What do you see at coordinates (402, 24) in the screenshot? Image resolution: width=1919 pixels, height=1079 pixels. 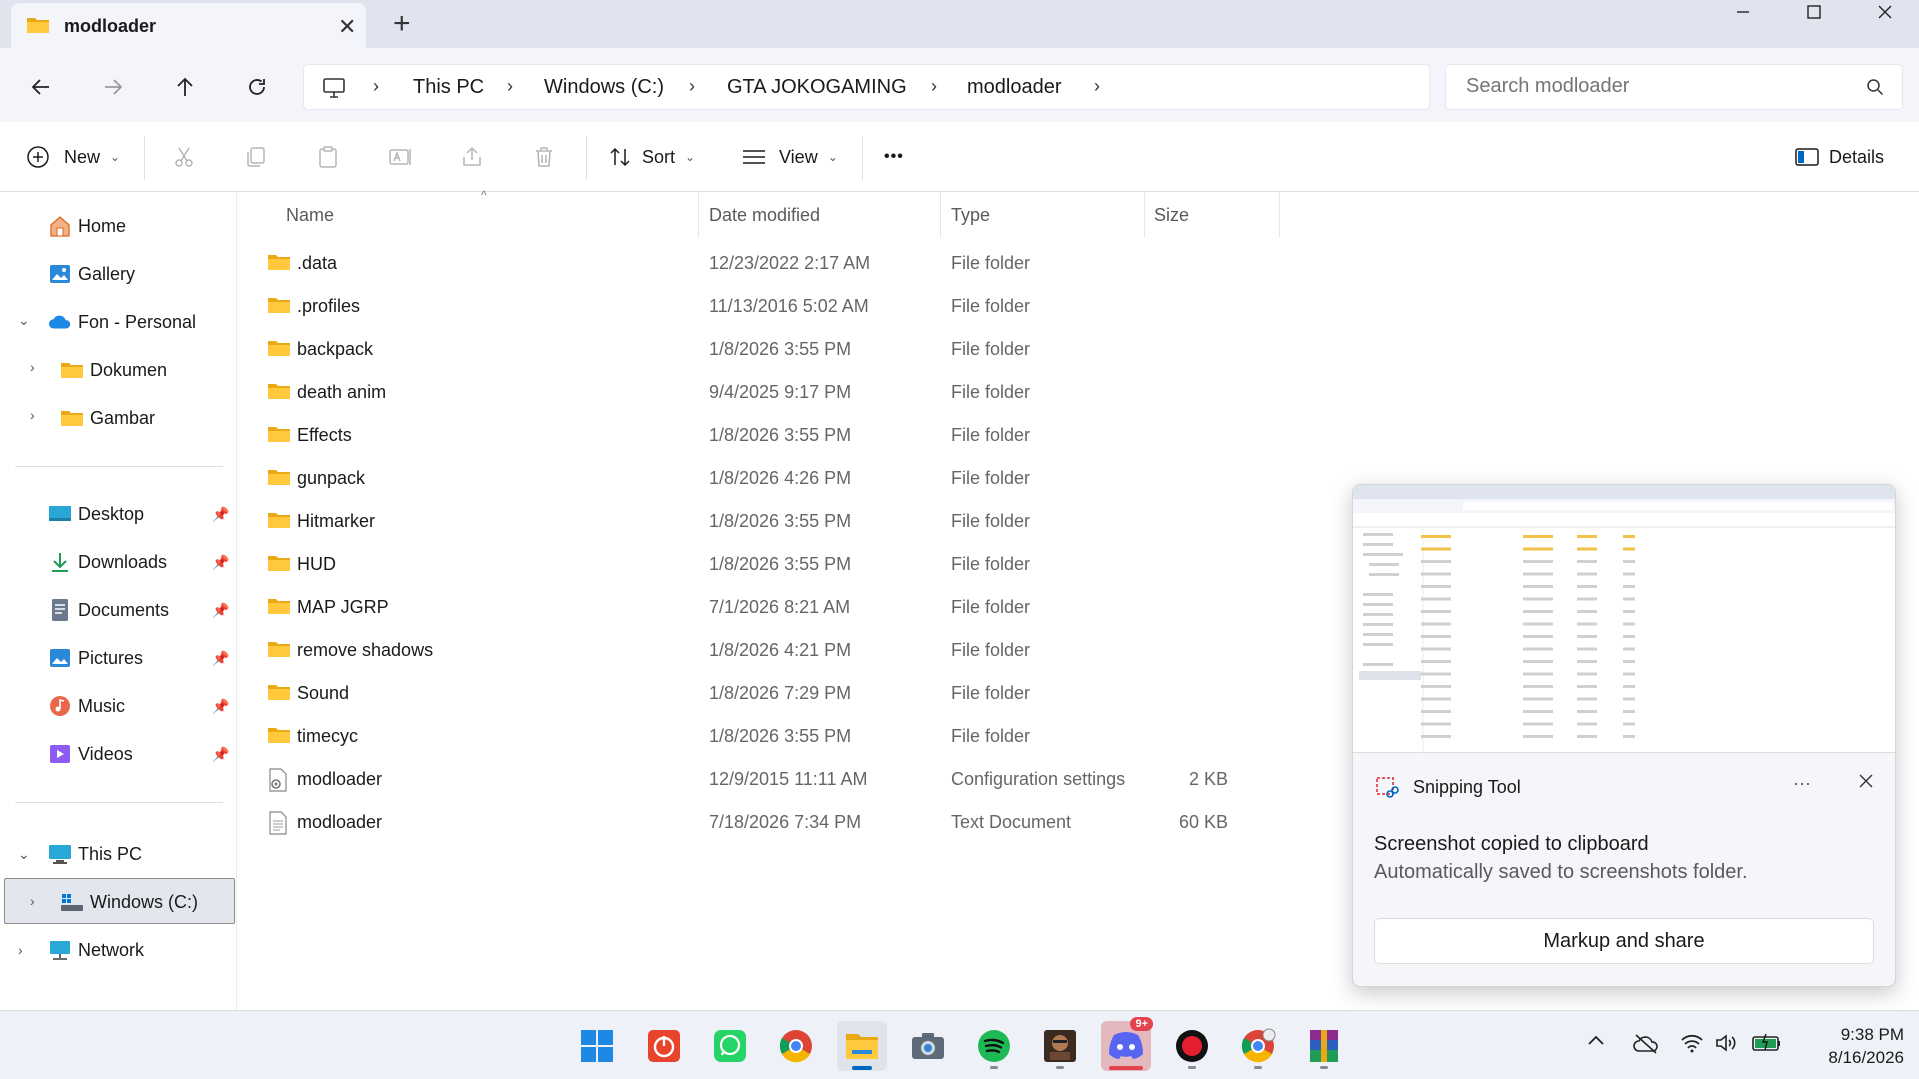 I see `new-tab-button: +` at bounding box center [402, 24].